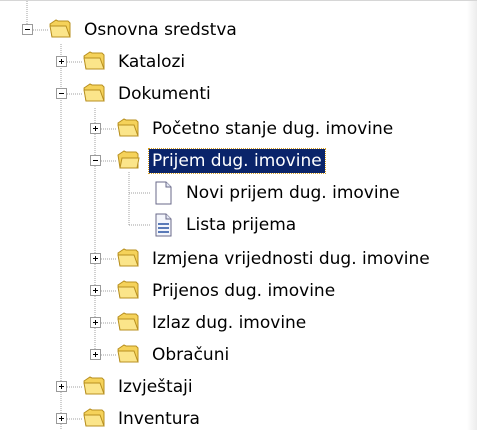 The width and height of the screenshot is (477, 430). I want to click on tree-node-label: Izmjena vrijednosti dug. imovine, so click(291, 259).